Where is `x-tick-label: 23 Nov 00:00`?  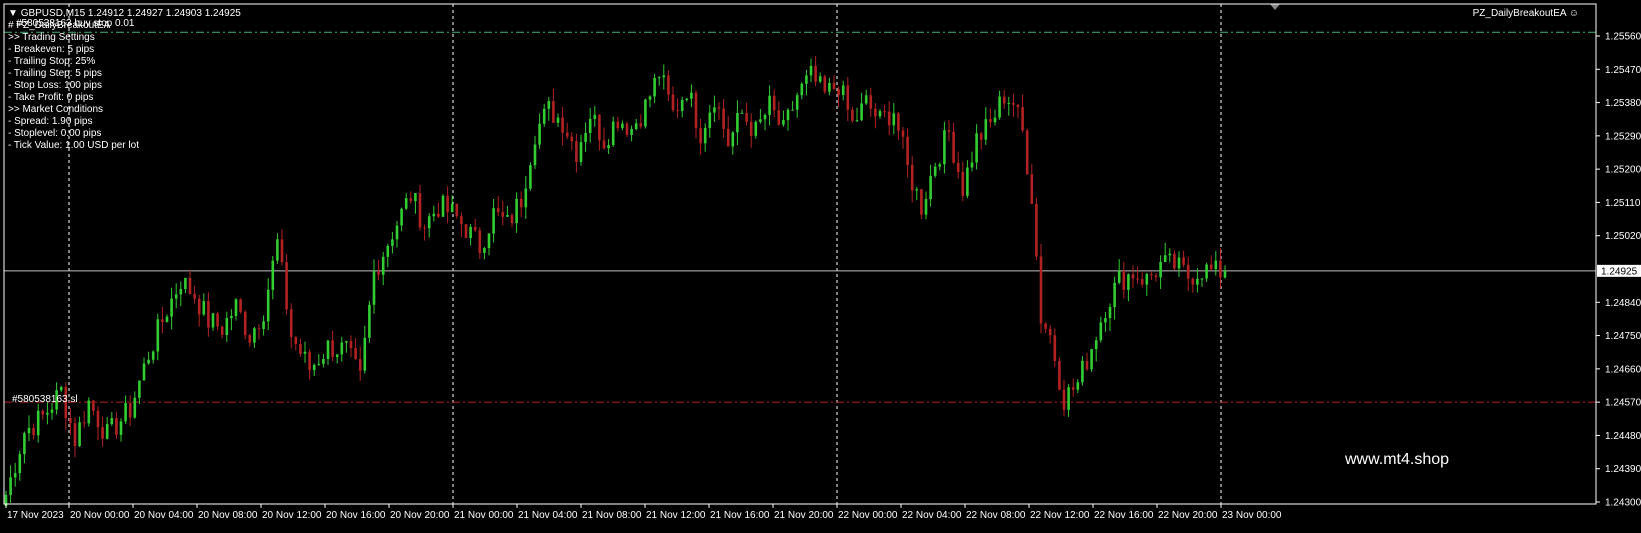 x-tick-label: 23 Nov 00:00 is located at coordinates (1252, 515).